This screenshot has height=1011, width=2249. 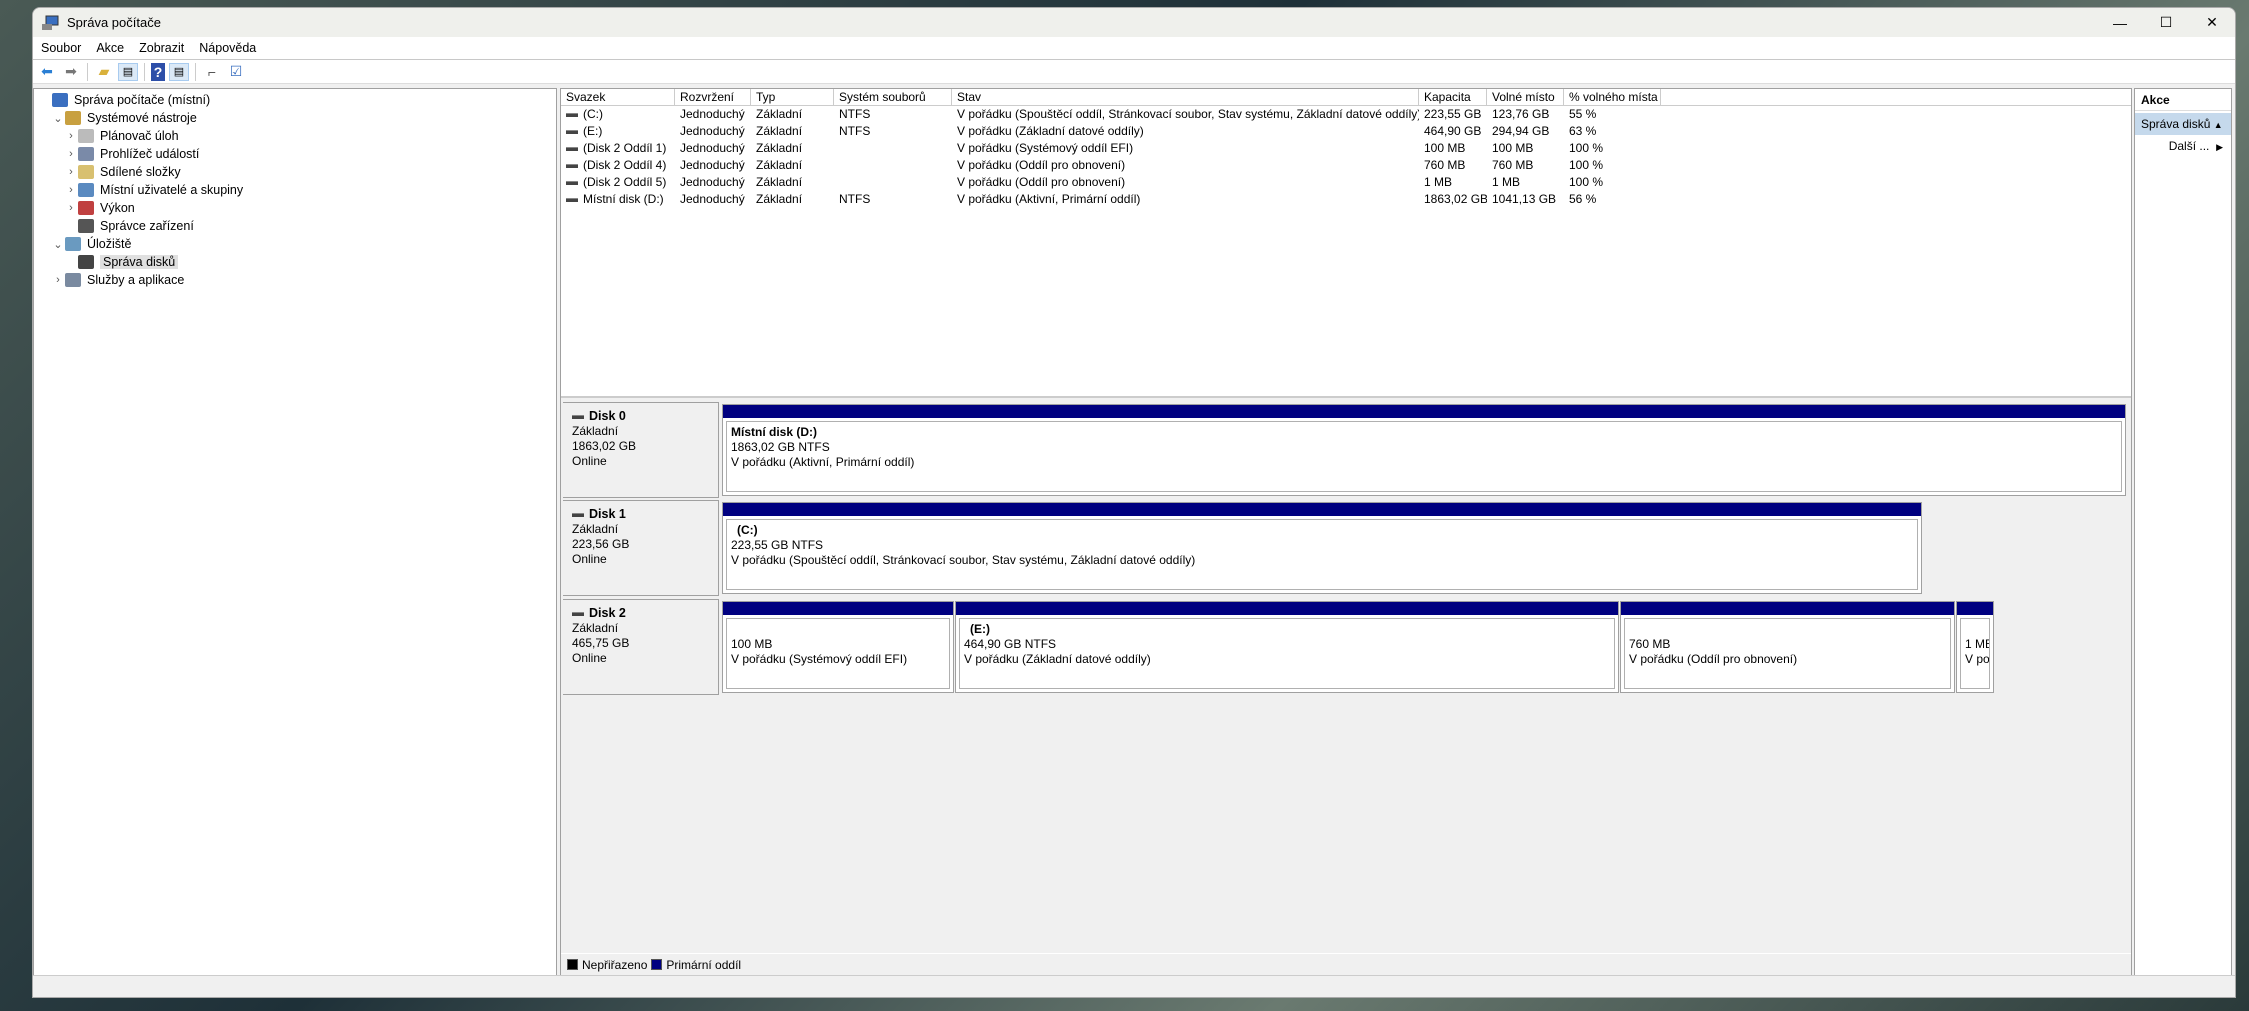 I want to click on collapse-up-icon: ▲, so click(x=2218, y=125).